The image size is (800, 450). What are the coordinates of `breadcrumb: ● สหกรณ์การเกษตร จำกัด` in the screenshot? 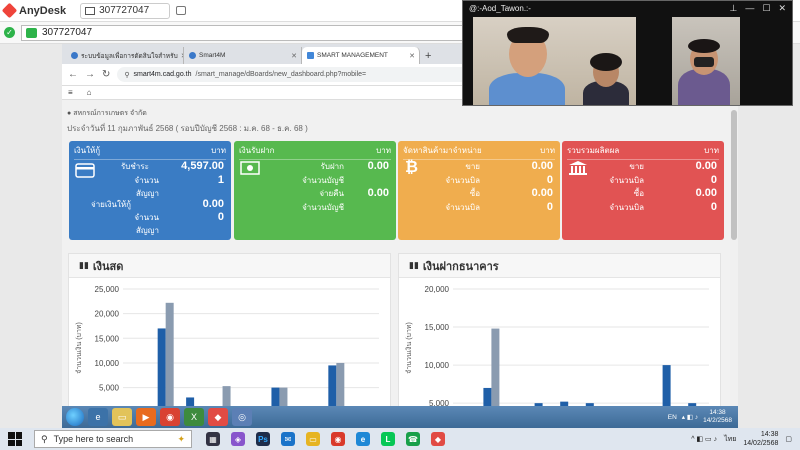 It's located at (107, 113).